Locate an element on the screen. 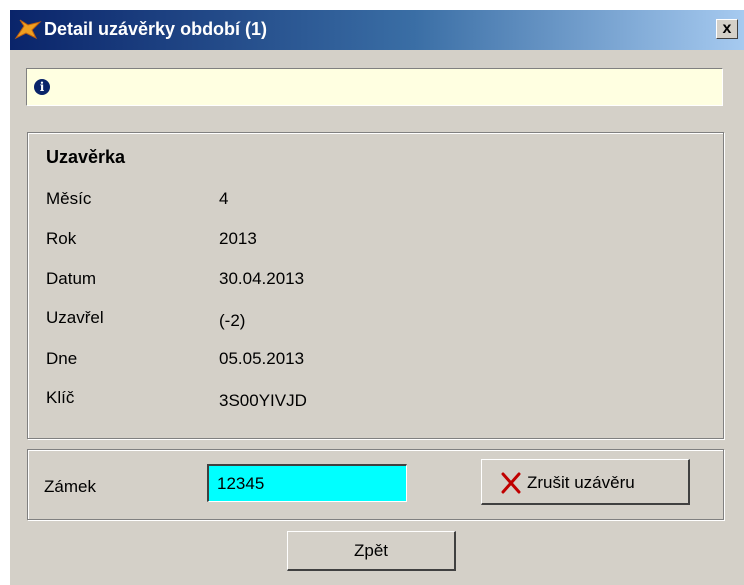  info-icon: i is located at coordinates (42, 87).